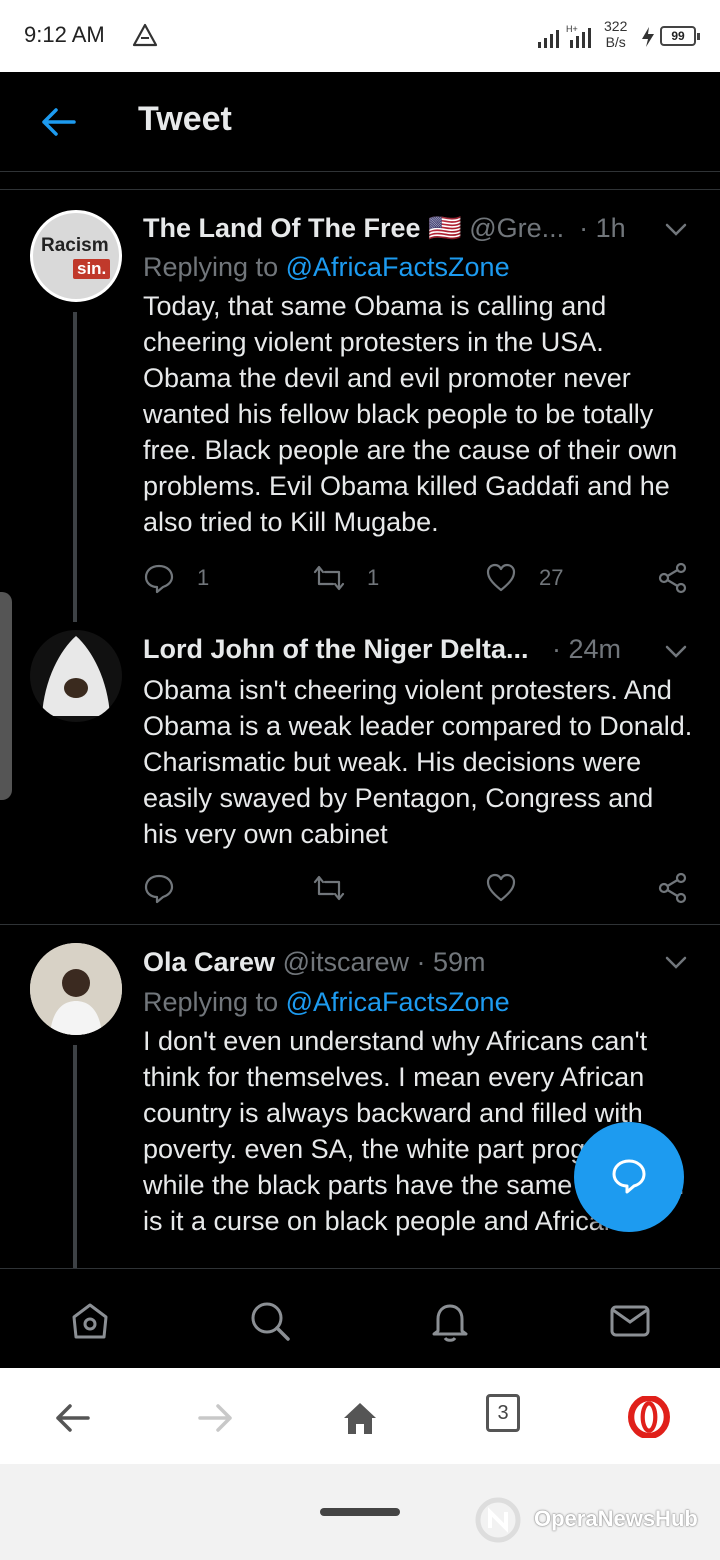 The image size is (720, 1560). What do you see at coordinates (602, 228) in the screenshot?
I see `tweet-time: · 1h` at bounding box center [602, 228].